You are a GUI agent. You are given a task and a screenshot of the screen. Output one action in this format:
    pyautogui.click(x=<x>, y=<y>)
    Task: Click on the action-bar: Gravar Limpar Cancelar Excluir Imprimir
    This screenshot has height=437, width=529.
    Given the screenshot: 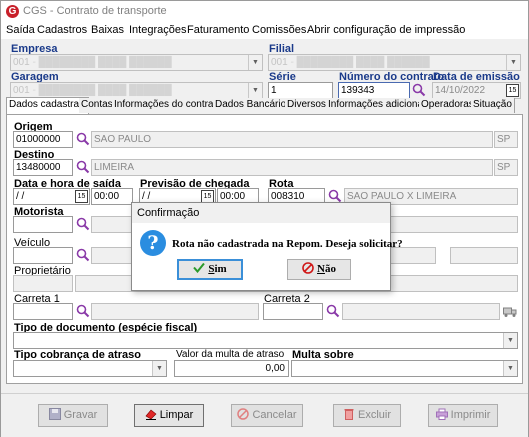 What is the action you would take?
    pyautogui.click(x=264, y=415)
    